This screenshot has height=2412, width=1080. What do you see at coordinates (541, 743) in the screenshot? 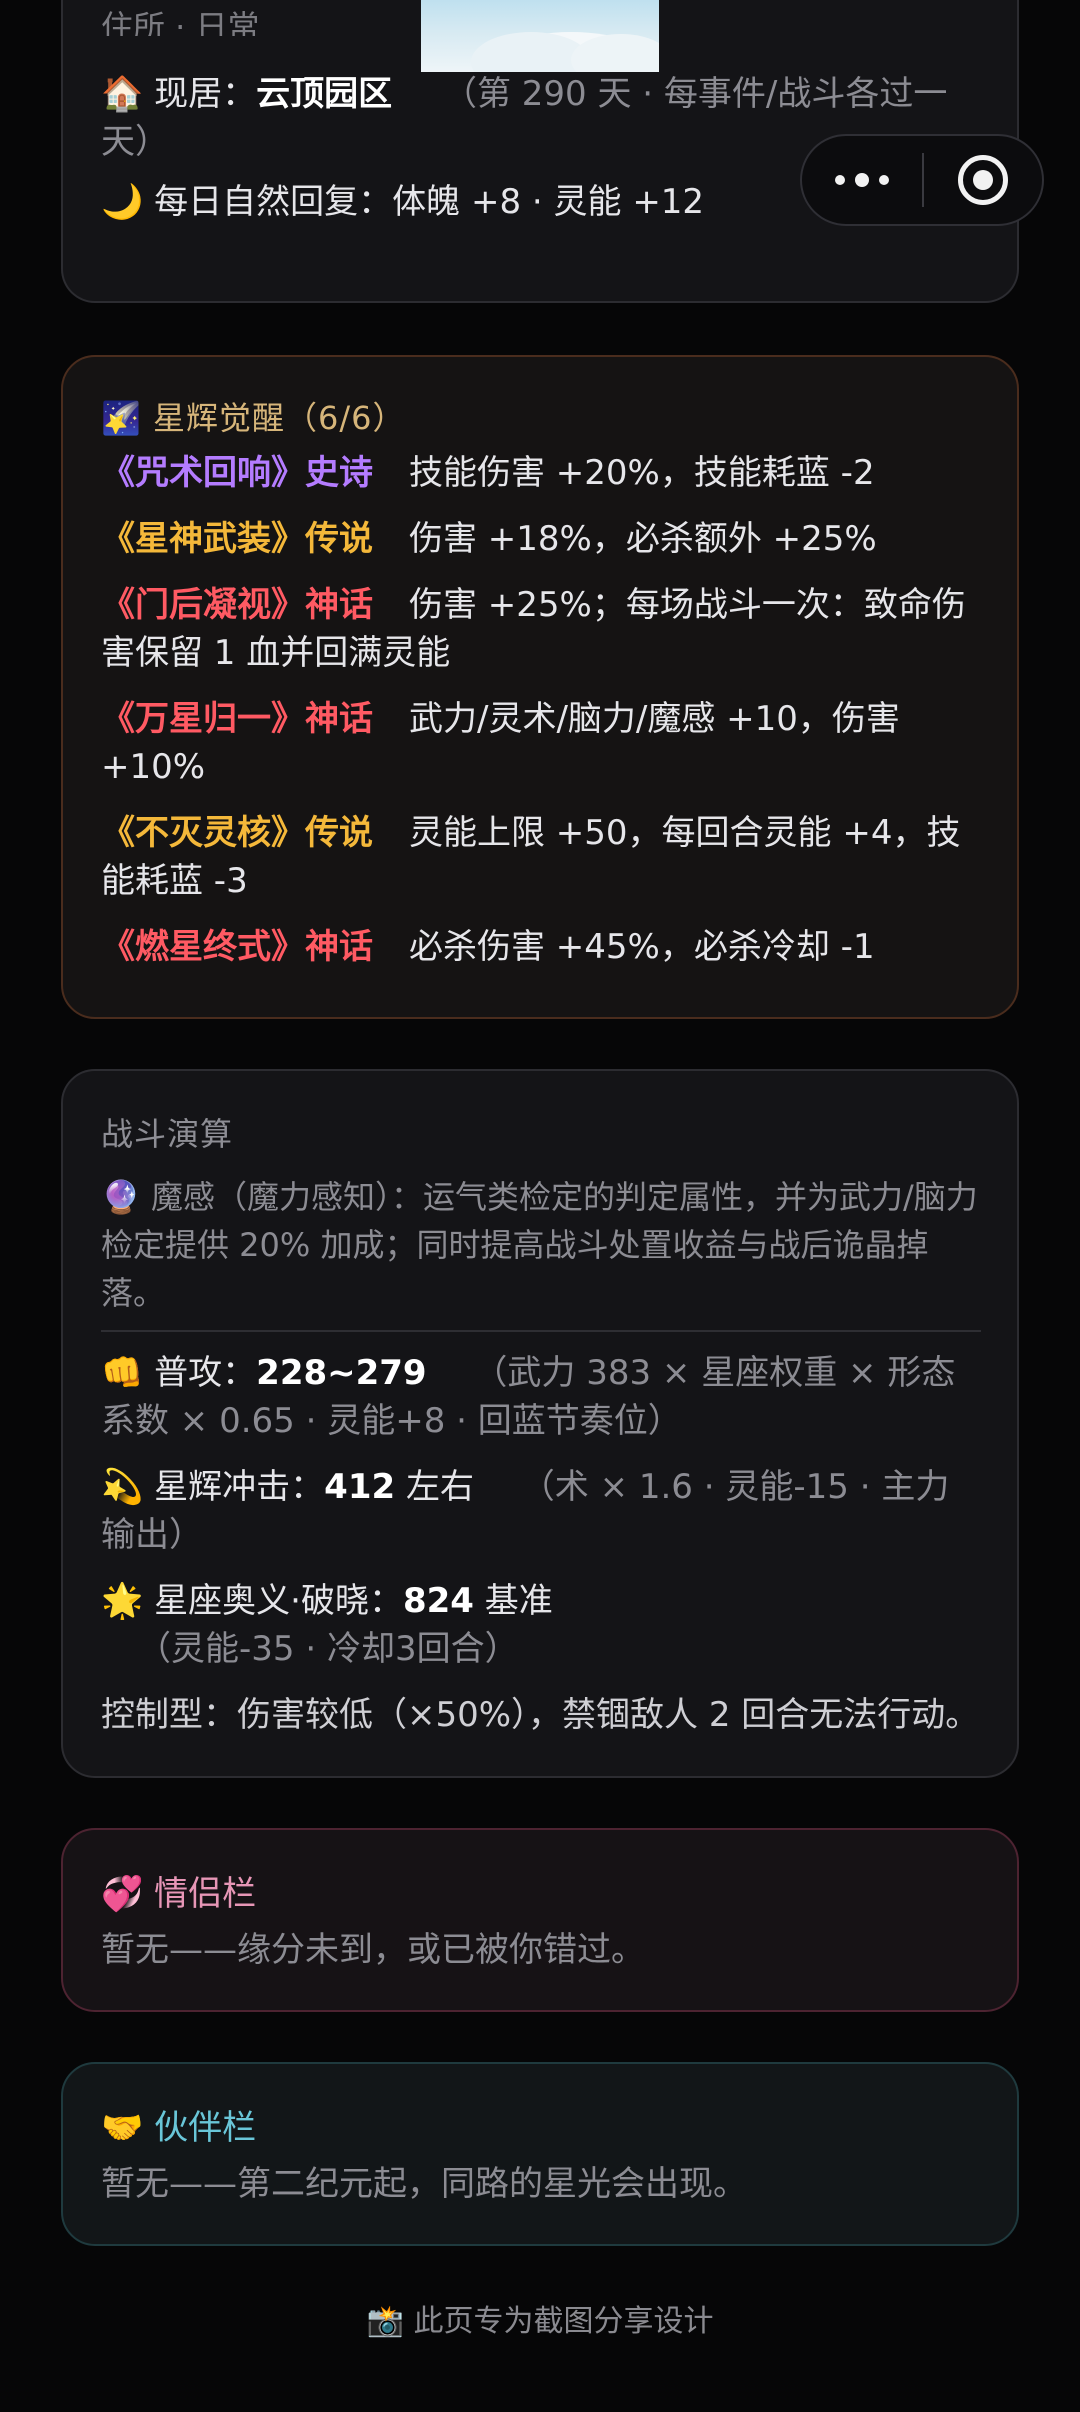
I see `awakening-item: 《万星归一》神话 武力/灵术/脑力/魔感 +10，伤害 +10%` at bounding box center [541, 743].